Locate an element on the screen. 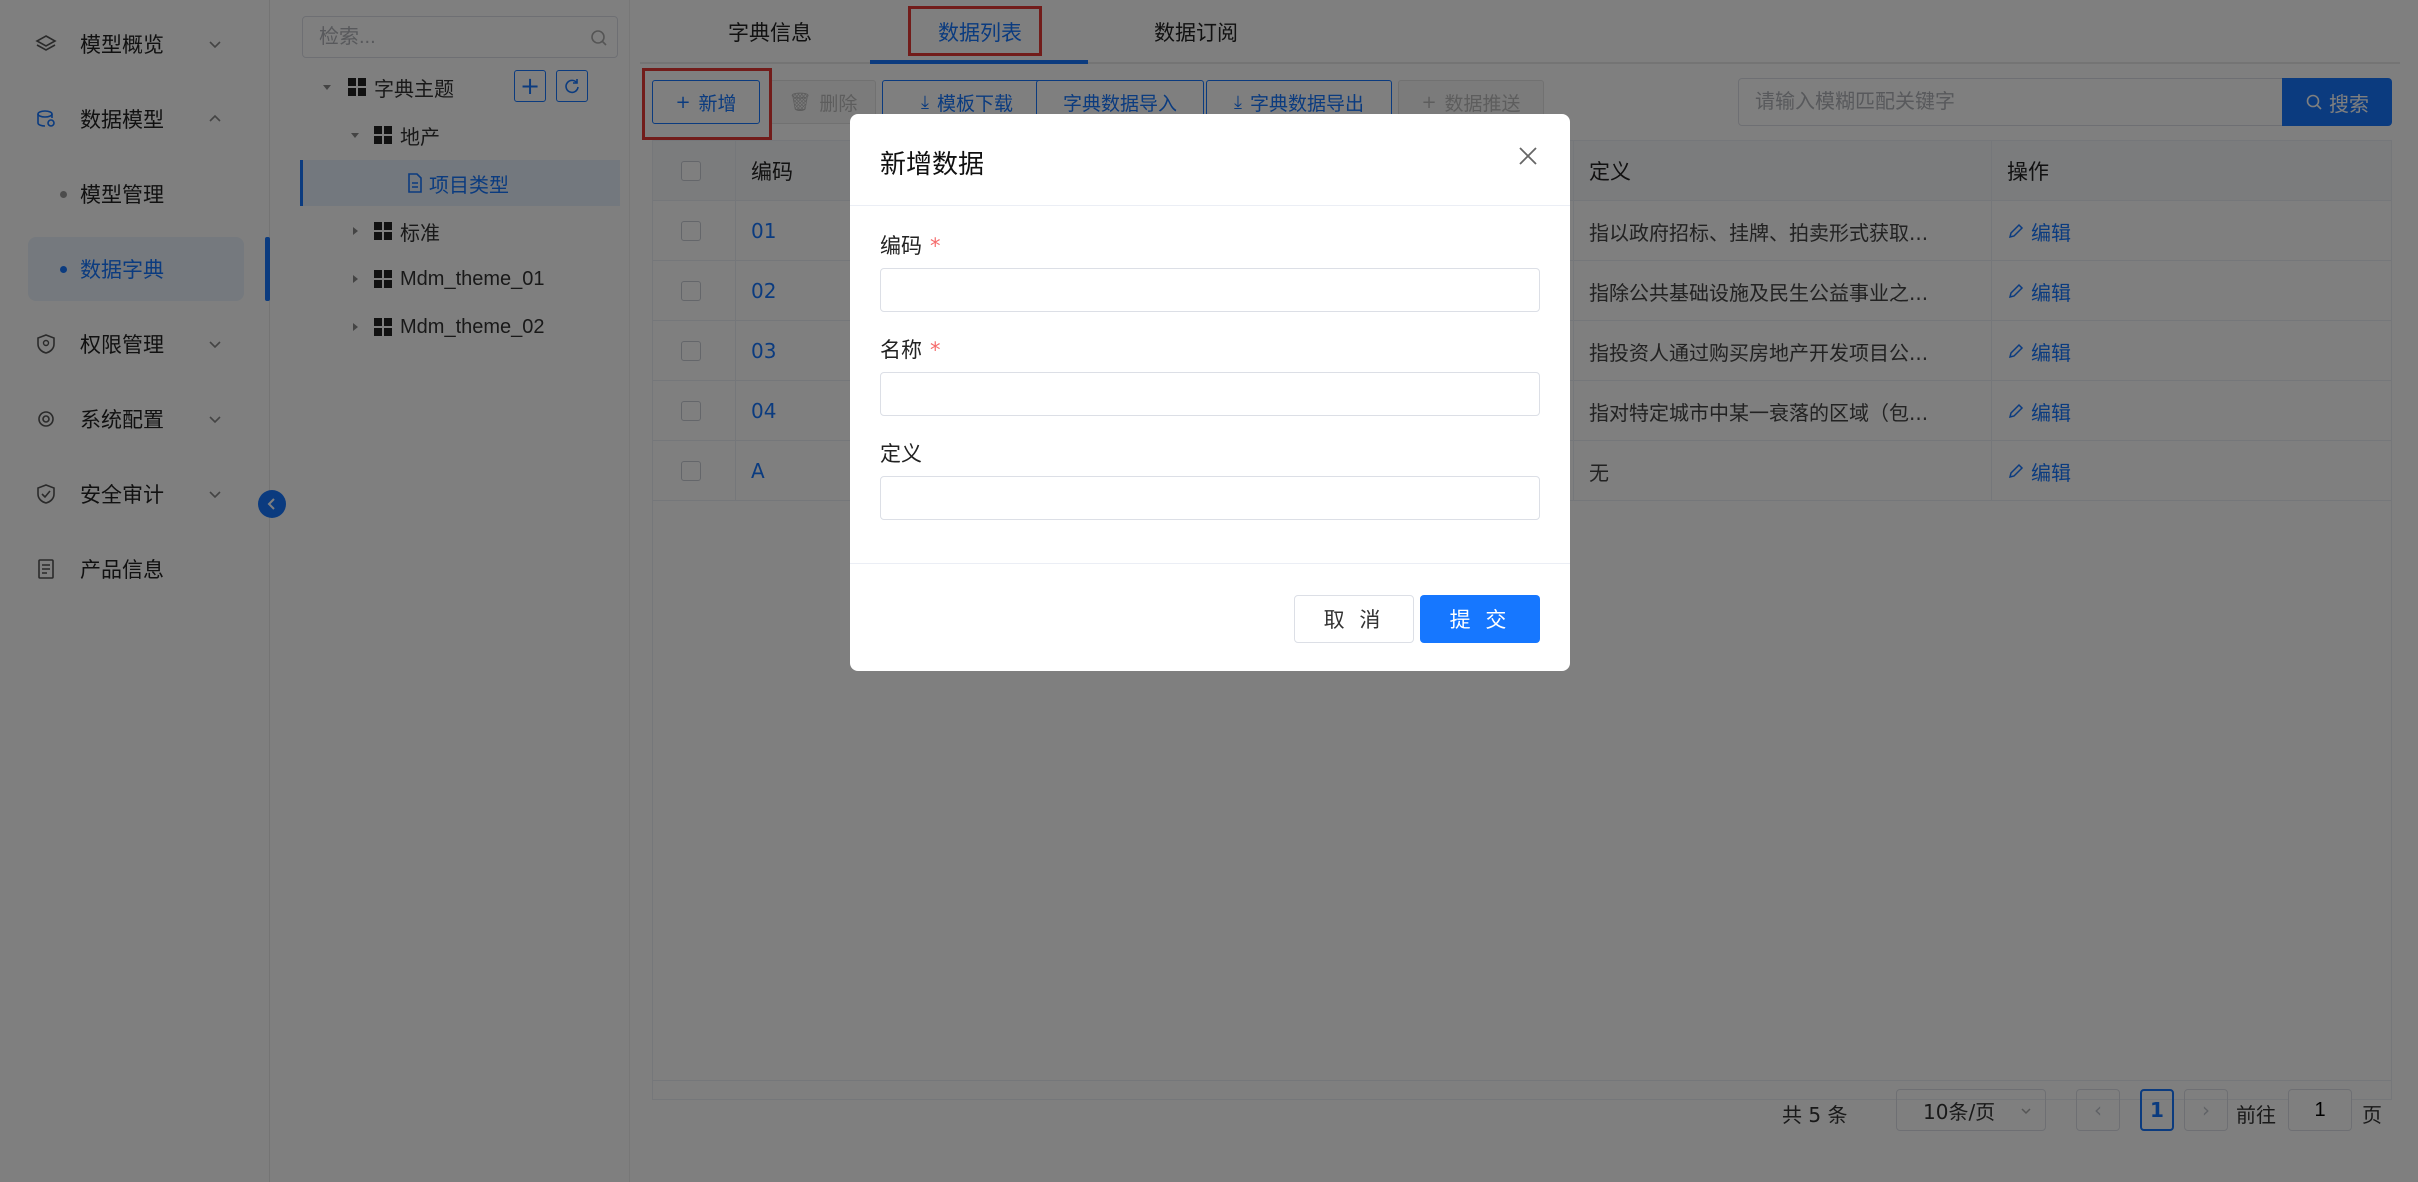 The height and width of the screenshot is (1182, 2418). add-data-dialog: 新增数据 编码 * 名称 * 定义 取 消 提 交 is located at coordinates (1210, 392).